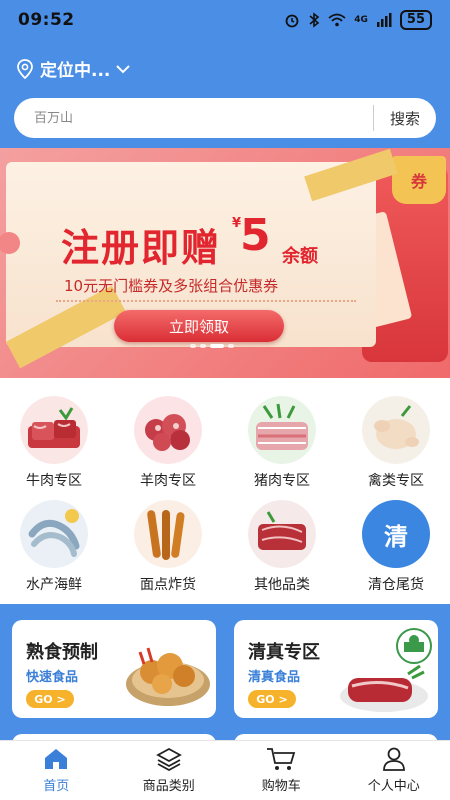 The height and width of the screenshot is (800, 450). What do you see at coordinates (314, 20) in the screenshot?
I see `bluetooth-icon` at bounding box center [314, 20].